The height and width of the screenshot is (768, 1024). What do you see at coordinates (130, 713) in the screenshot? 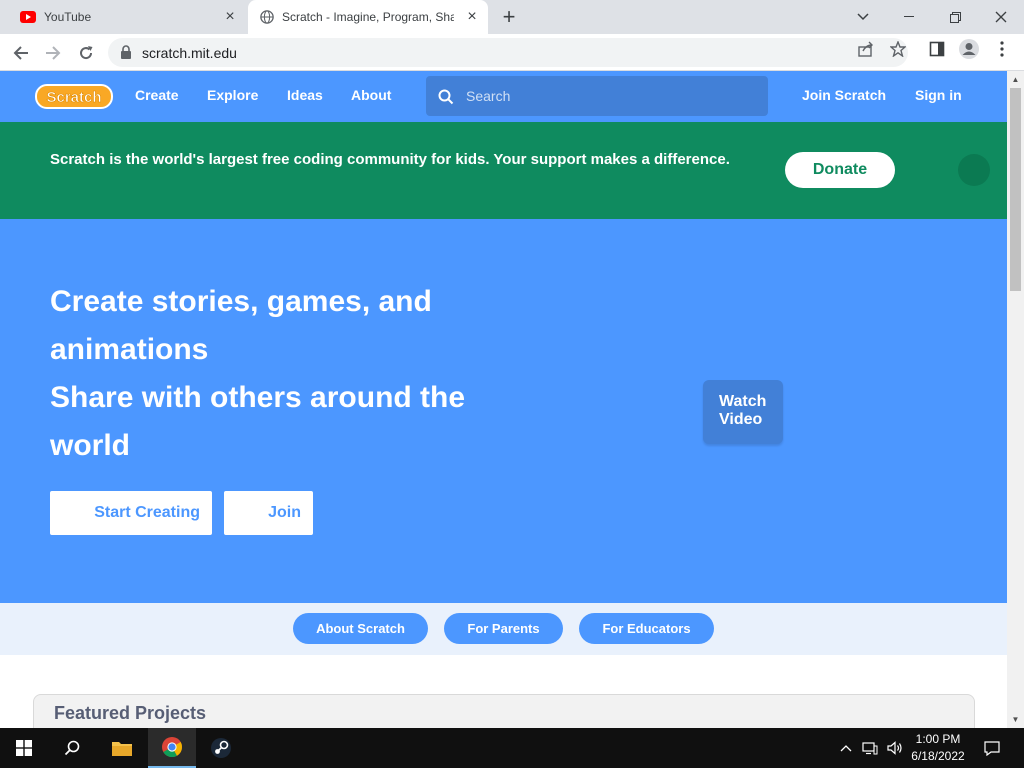
I see `featured-projects-title: Featured Projects` at bounding box center [130, 713].